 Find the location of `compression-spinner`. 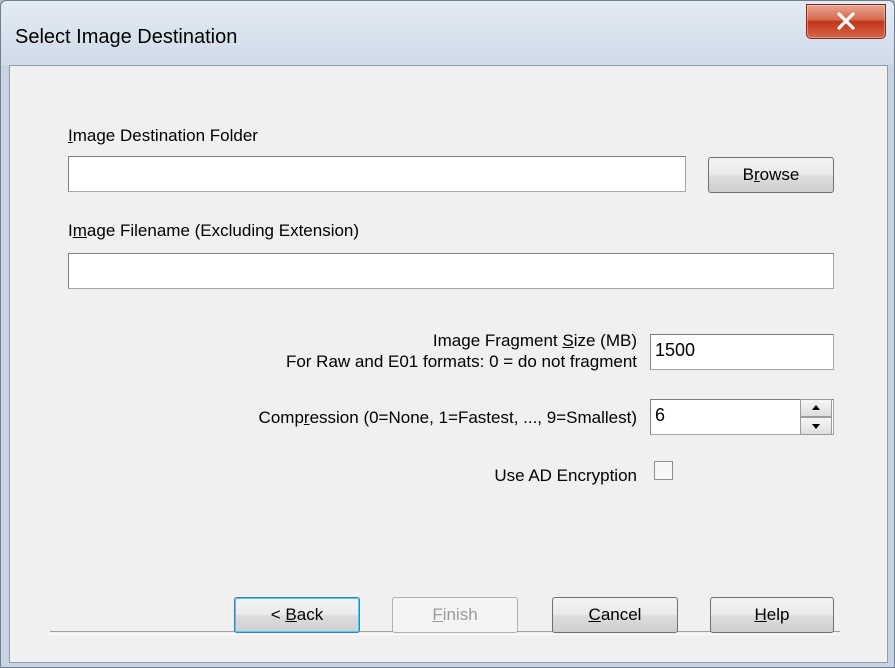

compression-spinner is located at coordinates (816, 417).